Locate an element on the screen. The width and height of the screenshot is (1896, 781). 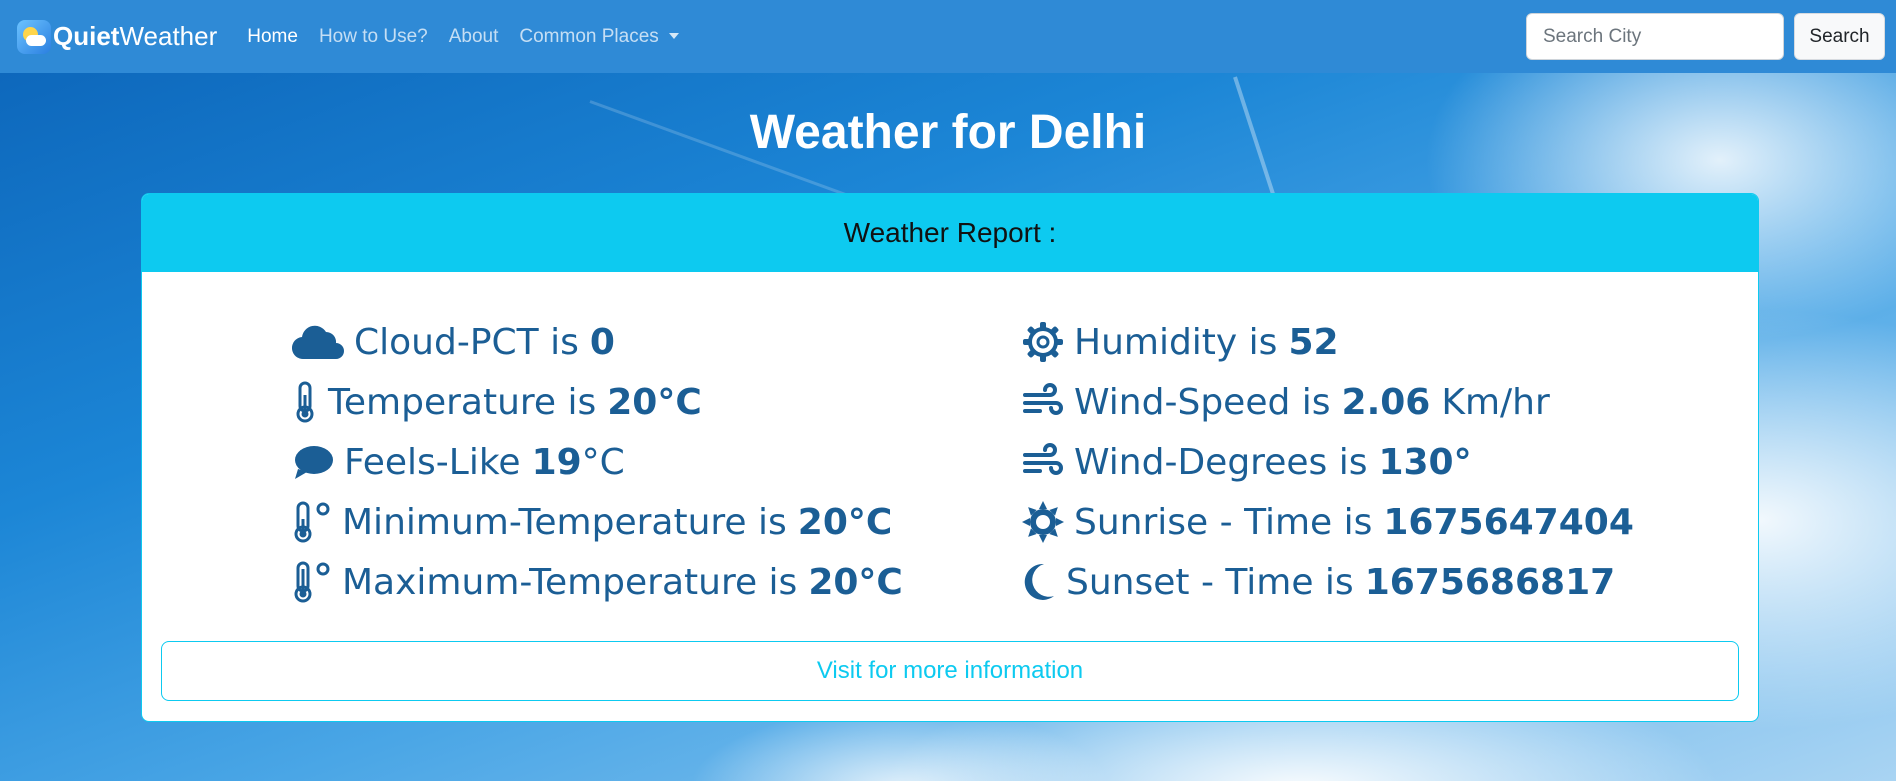
nav-home: Home is located at coordinates (272, 37).